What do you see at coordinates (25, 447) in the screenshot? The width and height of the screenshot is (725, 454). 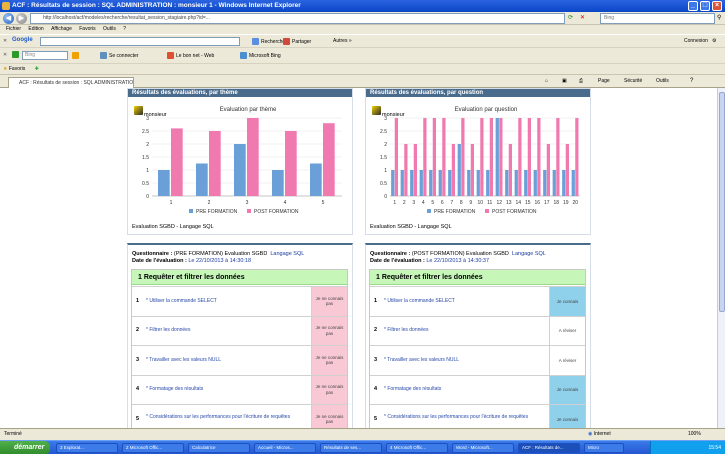 I see `start-button: démarrer` at bounding box center [25, 447].